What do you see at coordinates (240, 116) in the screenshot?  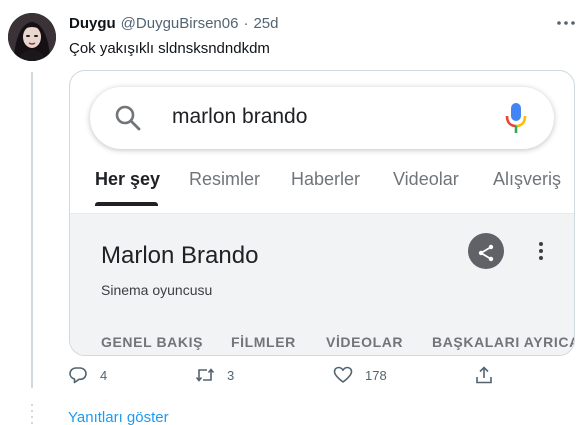 I see `search-query: marlon brando` at bounding box center [240, 116].